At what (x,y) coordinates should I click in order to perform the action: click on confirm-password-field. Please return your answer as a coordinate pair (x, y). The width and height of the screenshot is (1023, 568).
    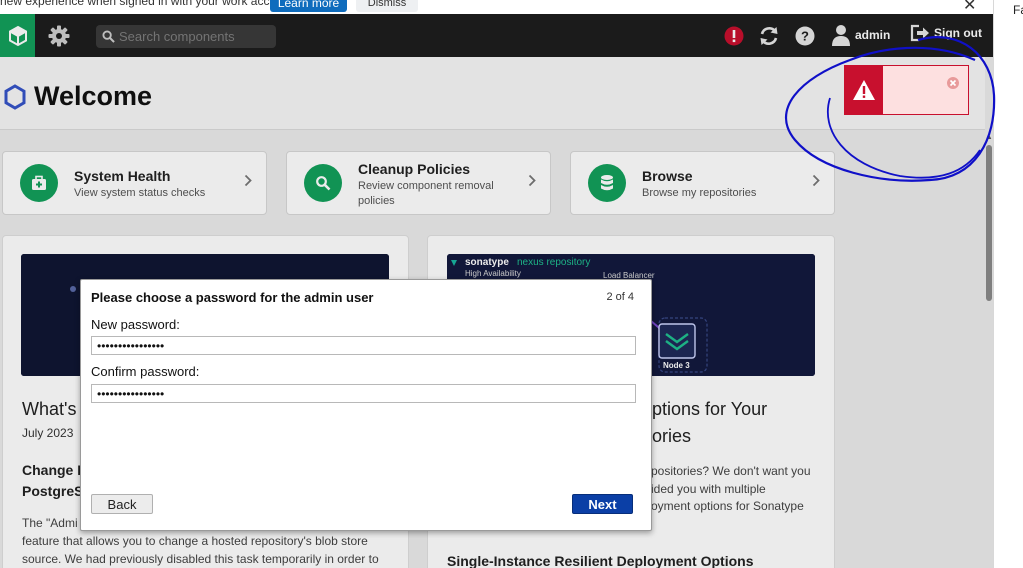
    Looking at the image, I should click on (363, 393).